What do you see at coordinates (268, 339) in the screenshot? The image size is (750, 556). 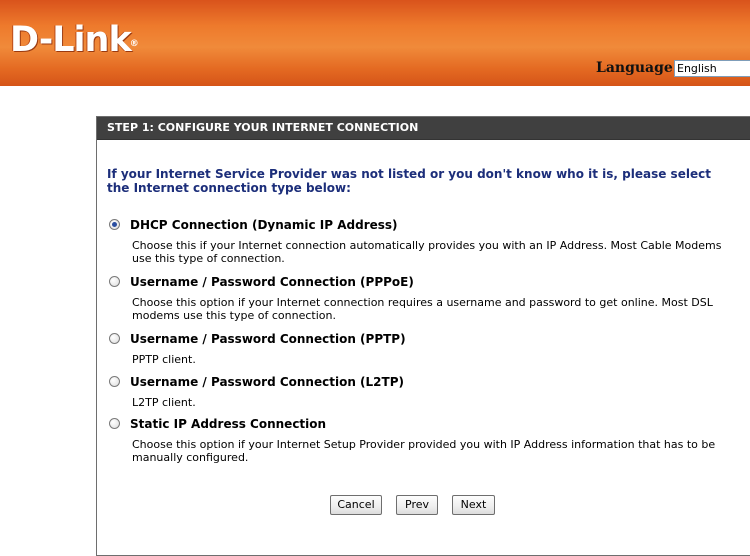 I see `option-label: Username / Password Connection (PPTP)` at bounding box center [268, 339].